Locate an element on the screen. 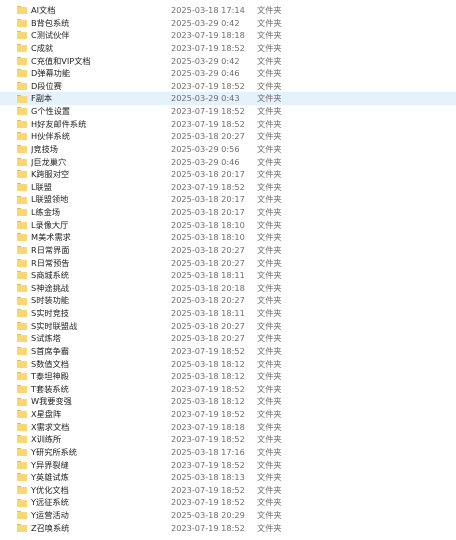 This screenshot has width=456, height=540. file-name: S实时联盟战 is located at coordinates (54, 325).